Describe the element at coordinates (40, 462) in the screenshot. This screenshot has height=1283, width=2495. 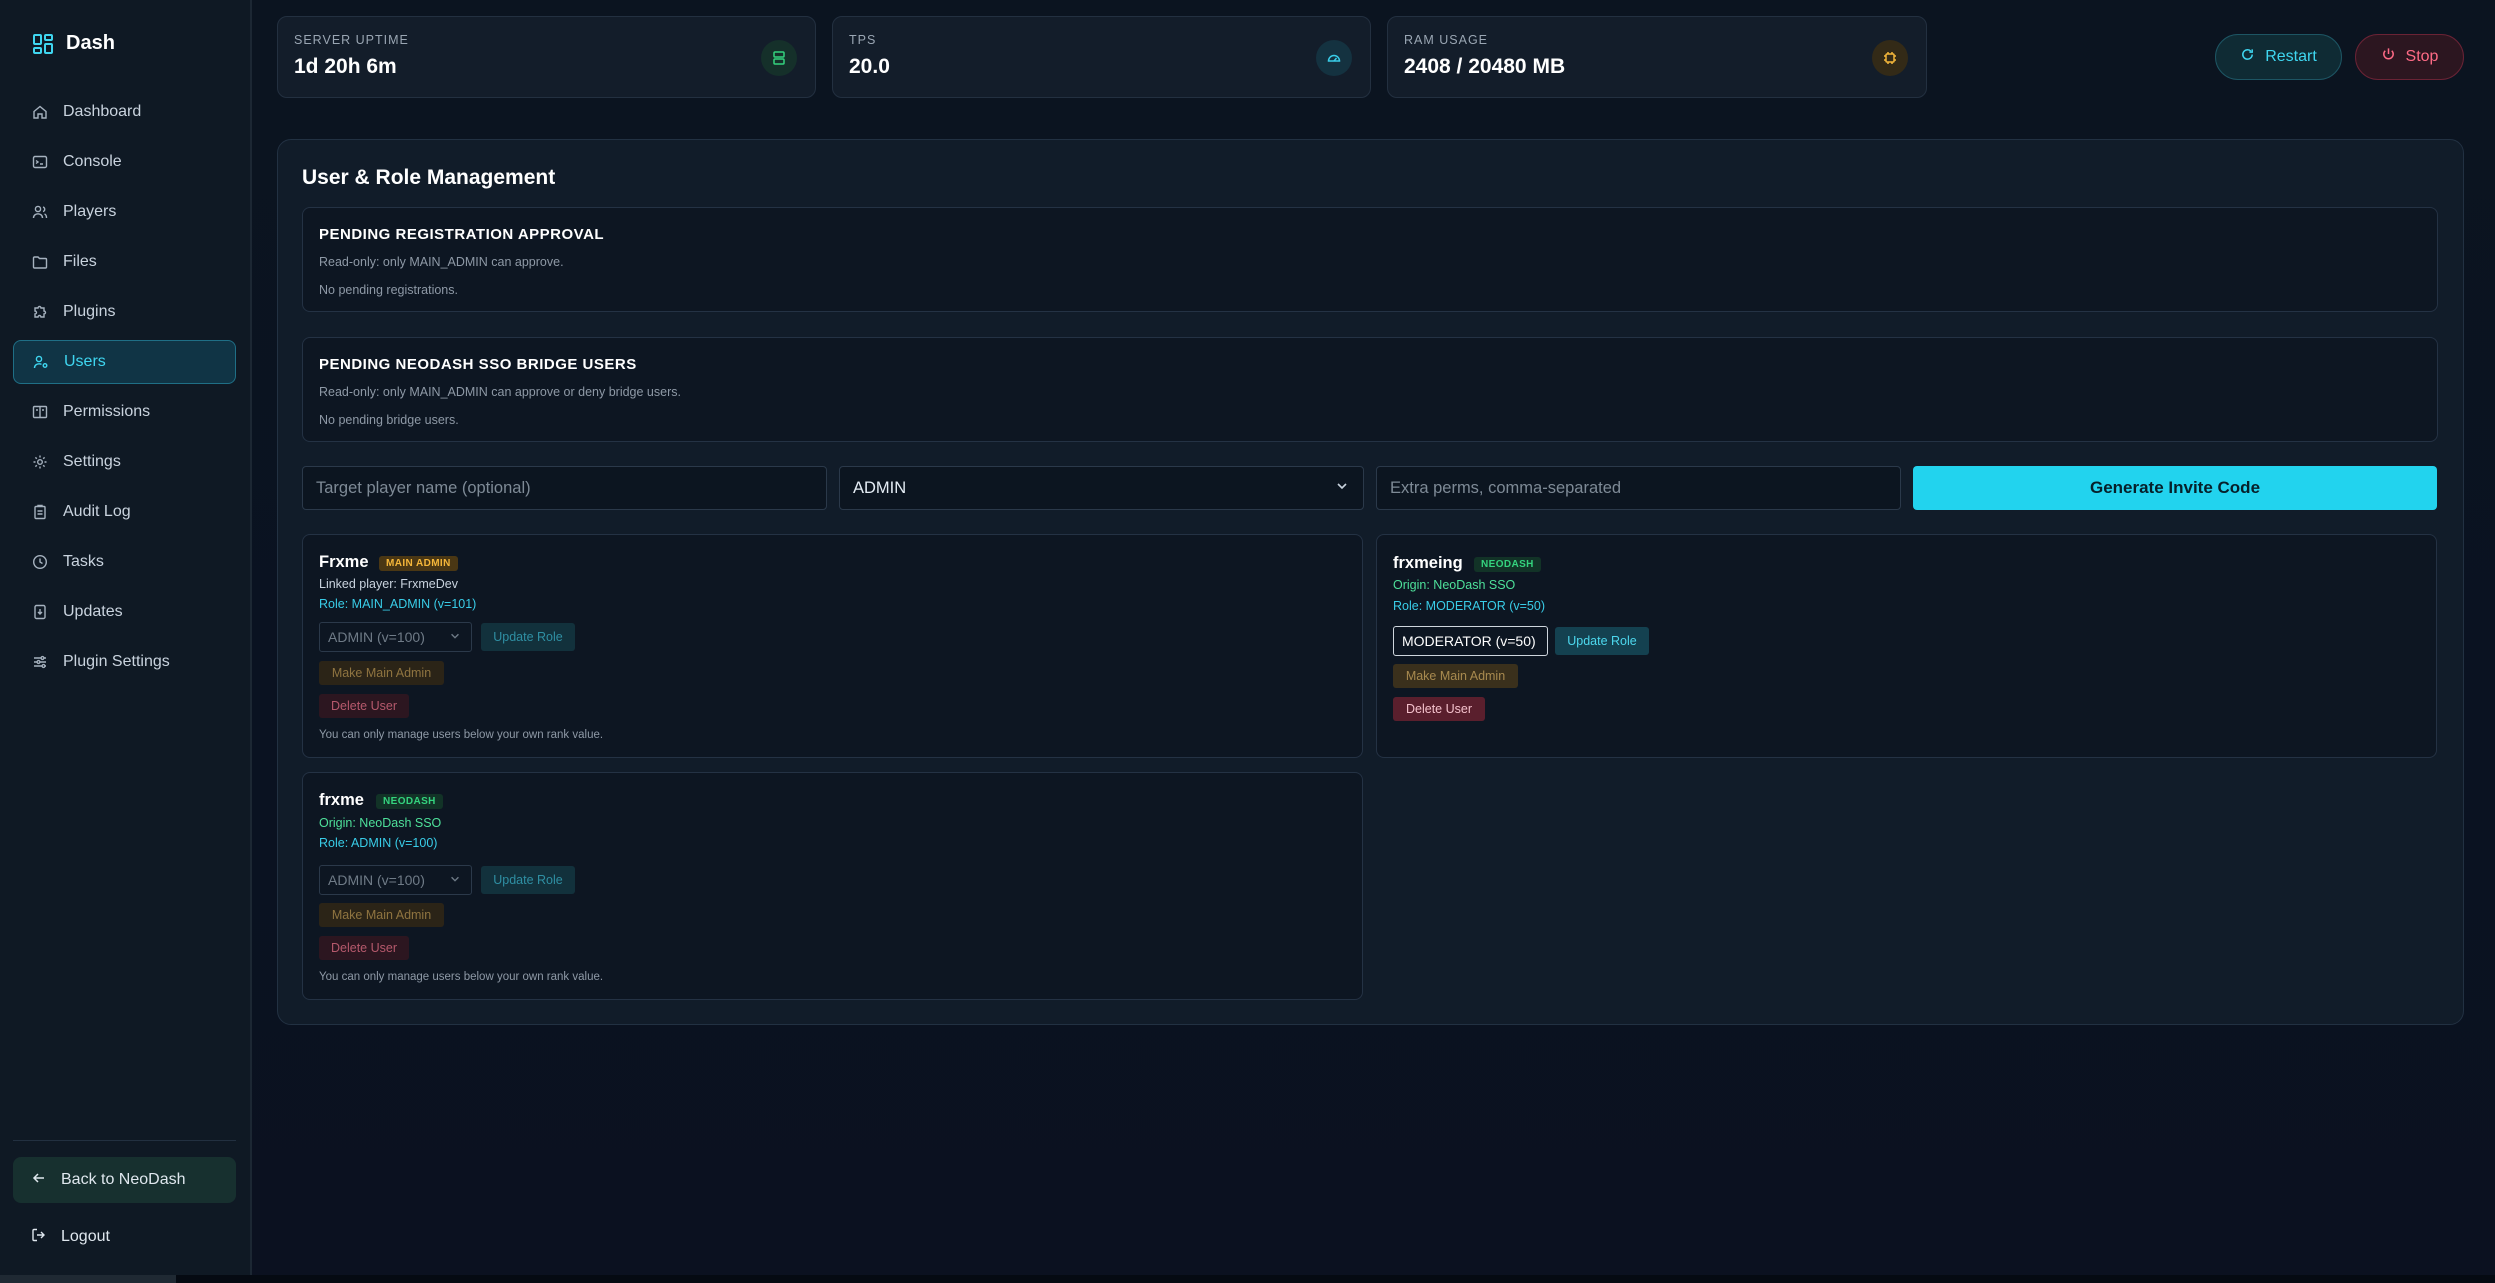
I see `gear-icon` at that location.